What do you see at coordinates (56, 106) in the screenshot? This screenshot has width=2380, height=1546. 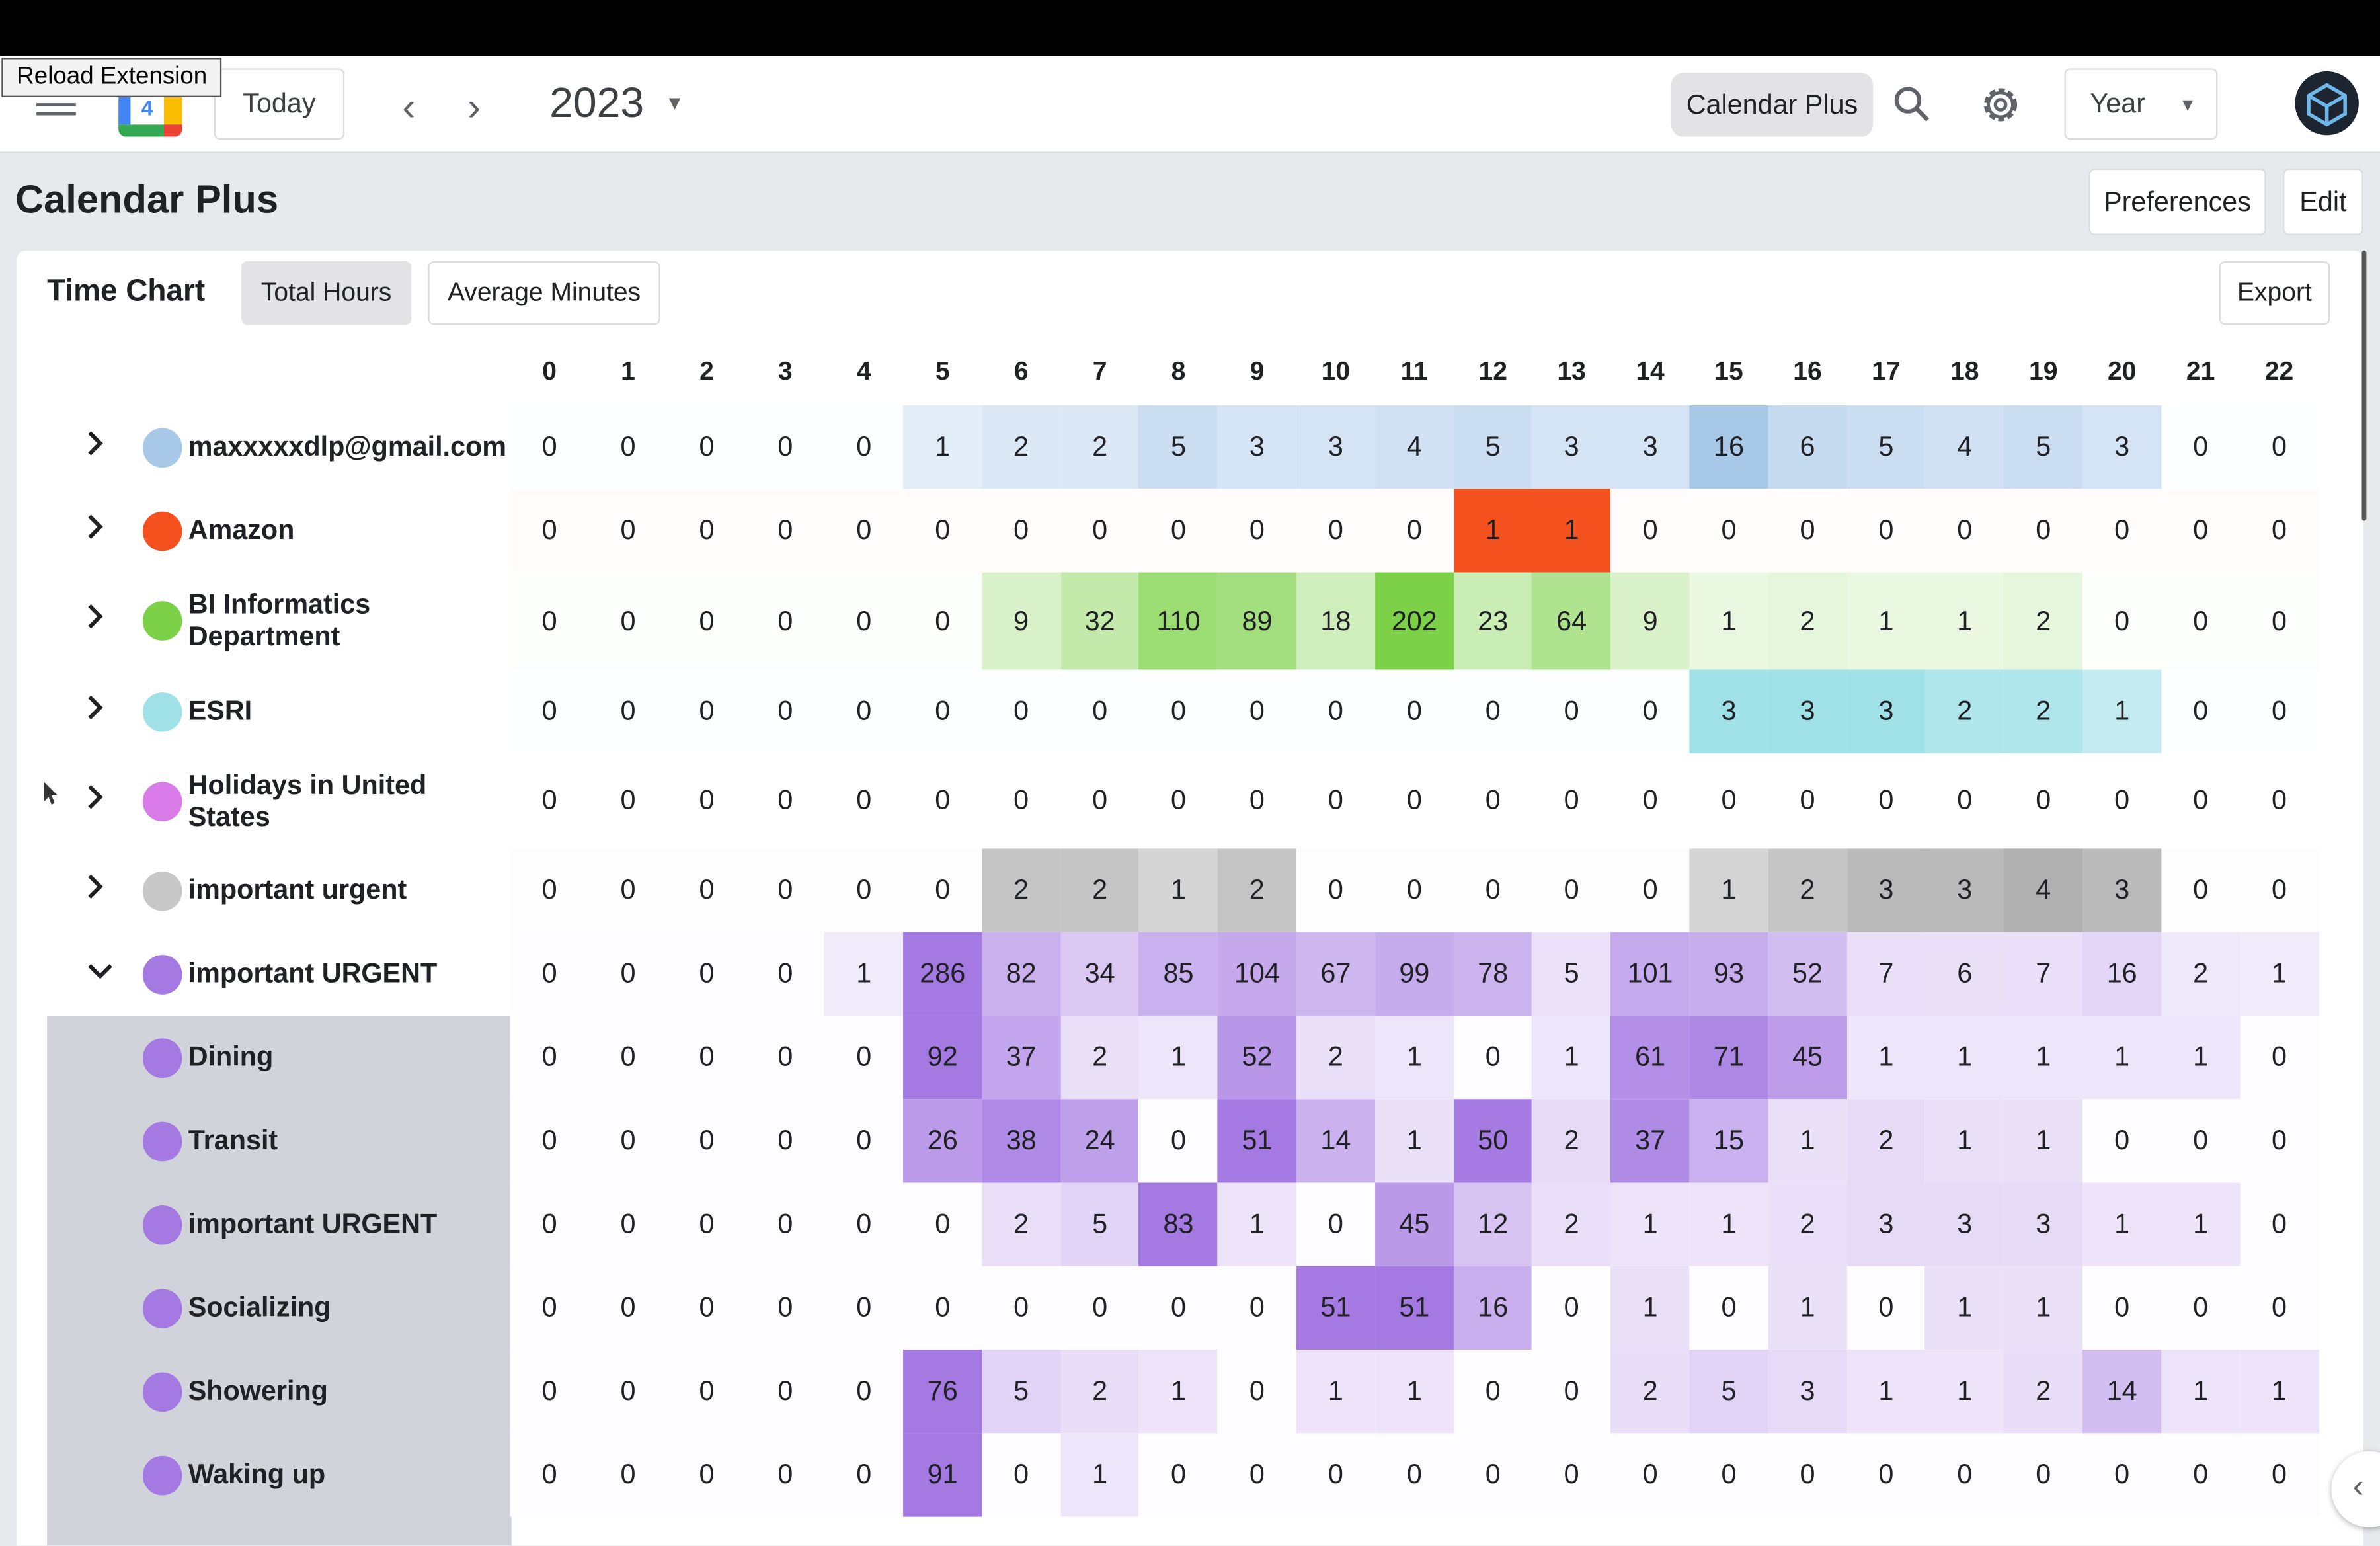 I see `menu-icon` at bounding box center [56, 106].